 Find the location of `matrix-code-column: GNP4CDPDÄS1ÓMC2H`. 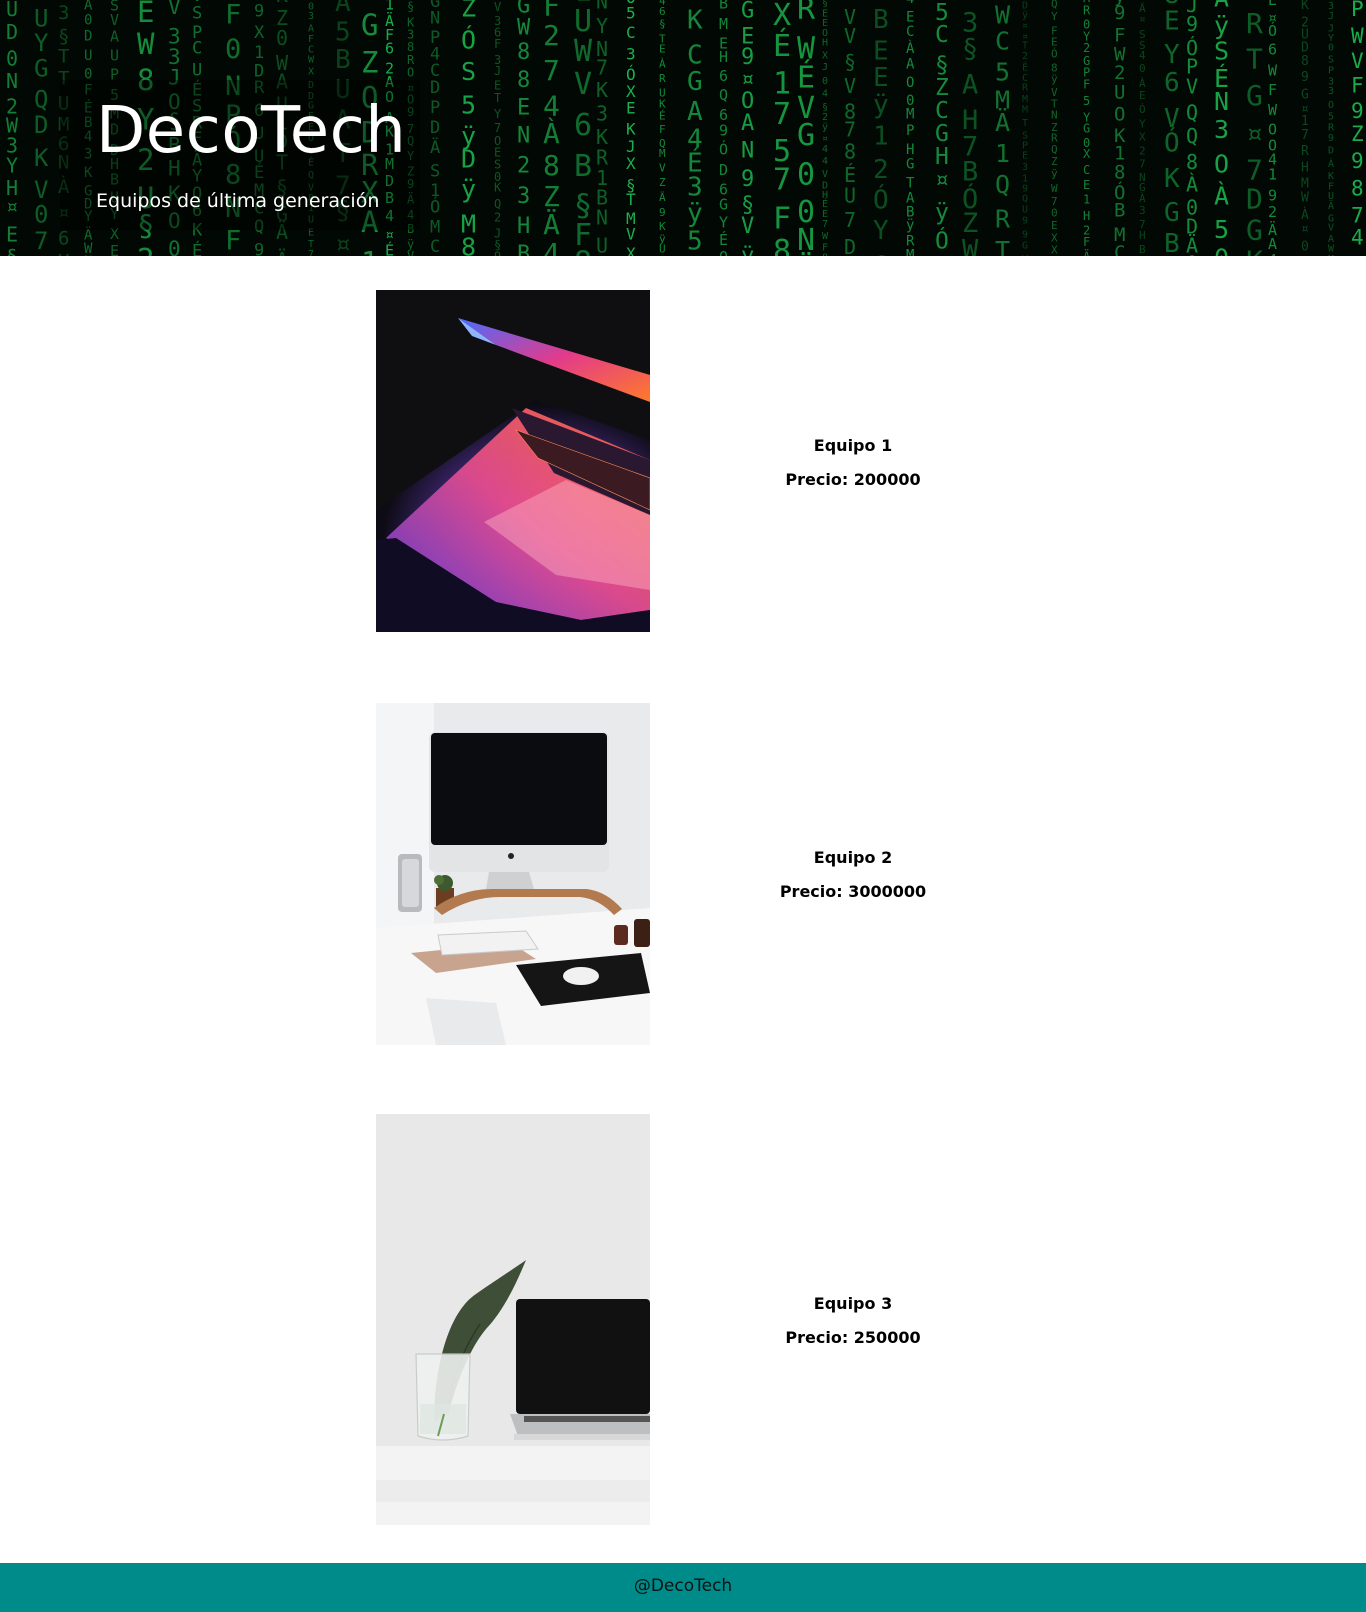

matrix-code-column: GNP4CDPDÄS1ÓMC2H is located at coordinates (435, 128).